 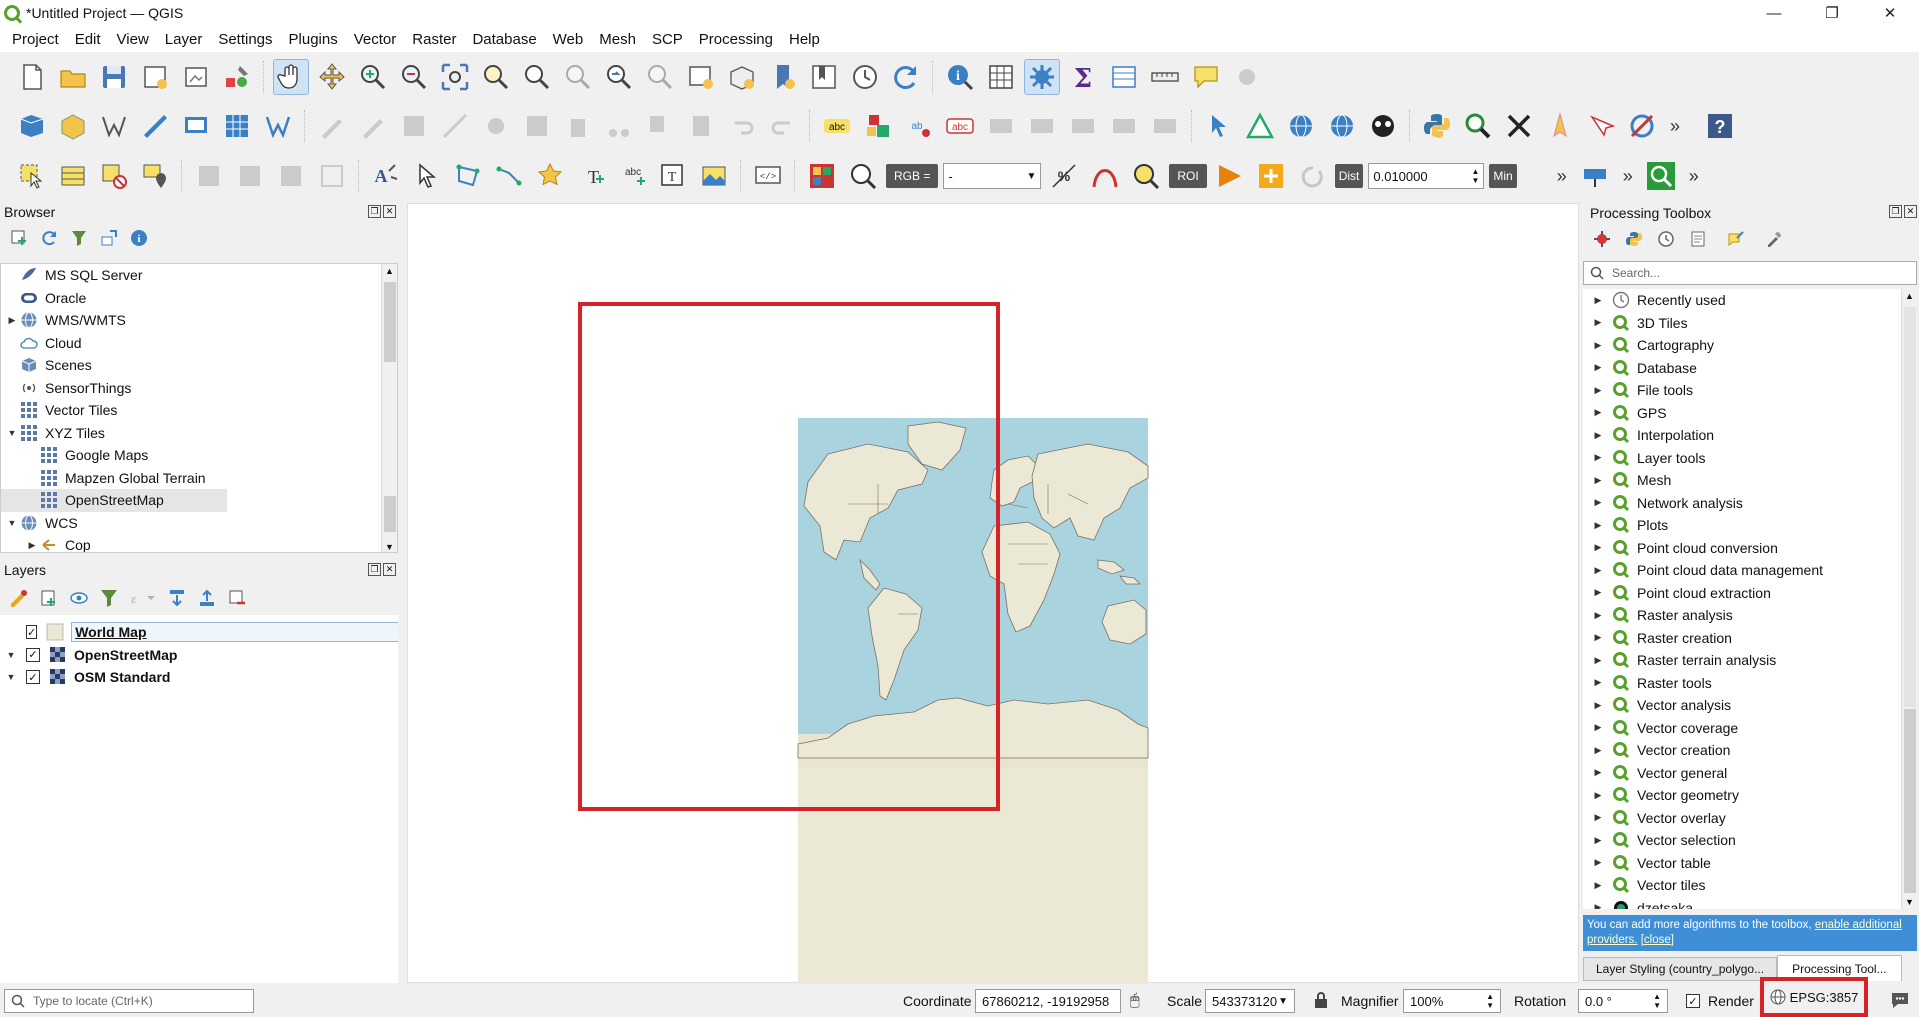 What do you see at coordinates (73, 176) in the screenshot?
I see `select-by-expression-icon` at bounding box center [73, 176].